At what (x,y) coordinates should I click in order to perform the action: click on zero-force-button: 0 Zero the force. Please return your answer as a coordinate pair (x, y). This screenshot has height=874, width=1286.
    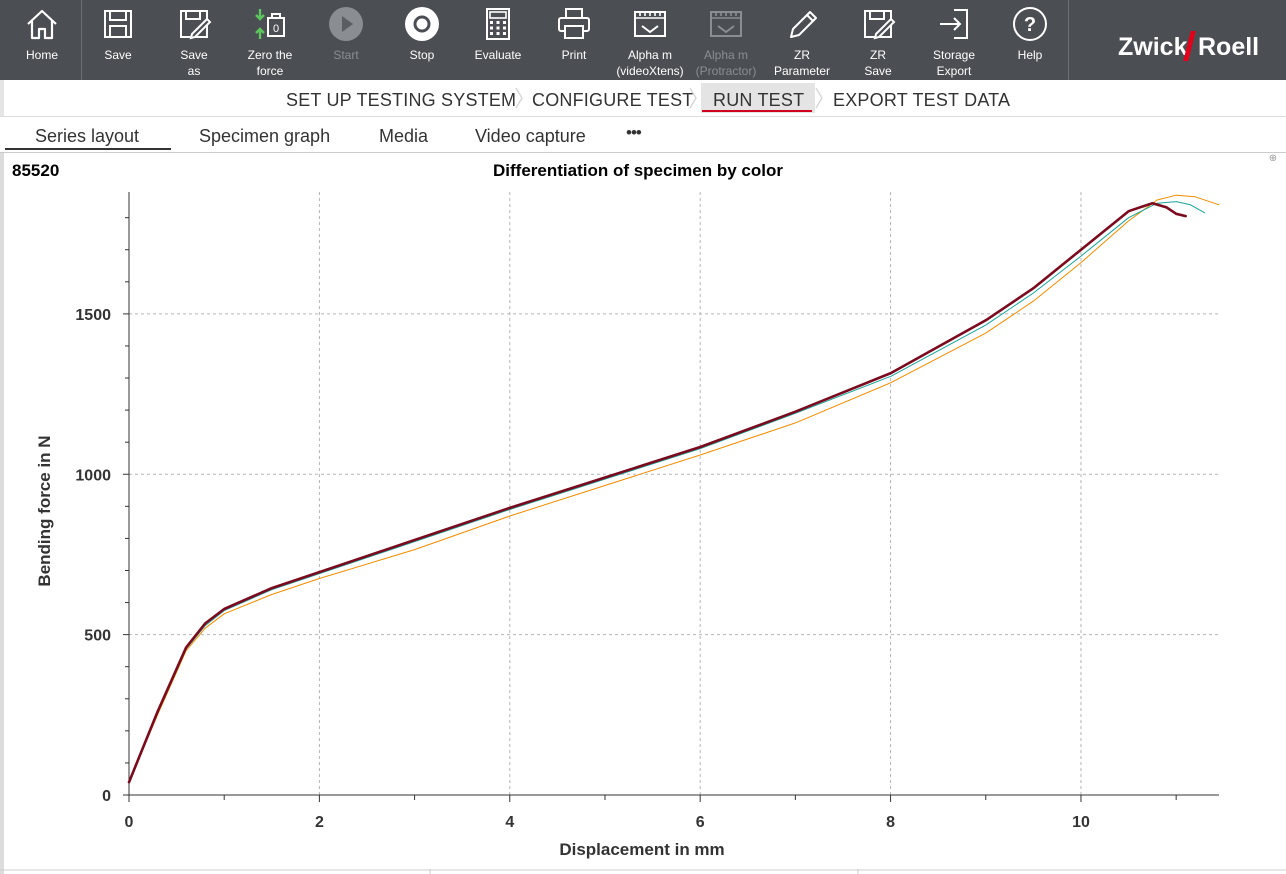
    Looking at the image, I should click on (270, 40).